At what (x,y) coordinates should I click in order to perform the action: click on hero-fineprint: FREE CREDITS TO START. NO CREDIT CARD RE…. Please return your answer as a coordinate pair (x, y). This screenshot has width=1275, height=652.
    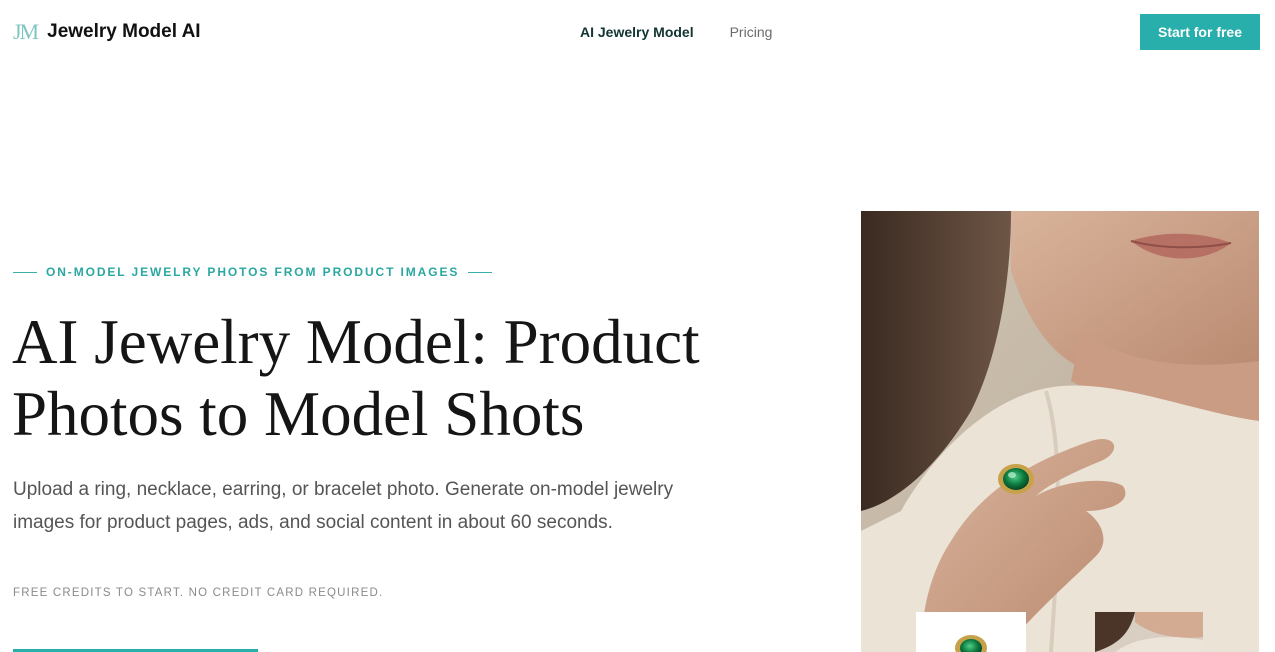
    Looking at the image, I should click on (198, 593).